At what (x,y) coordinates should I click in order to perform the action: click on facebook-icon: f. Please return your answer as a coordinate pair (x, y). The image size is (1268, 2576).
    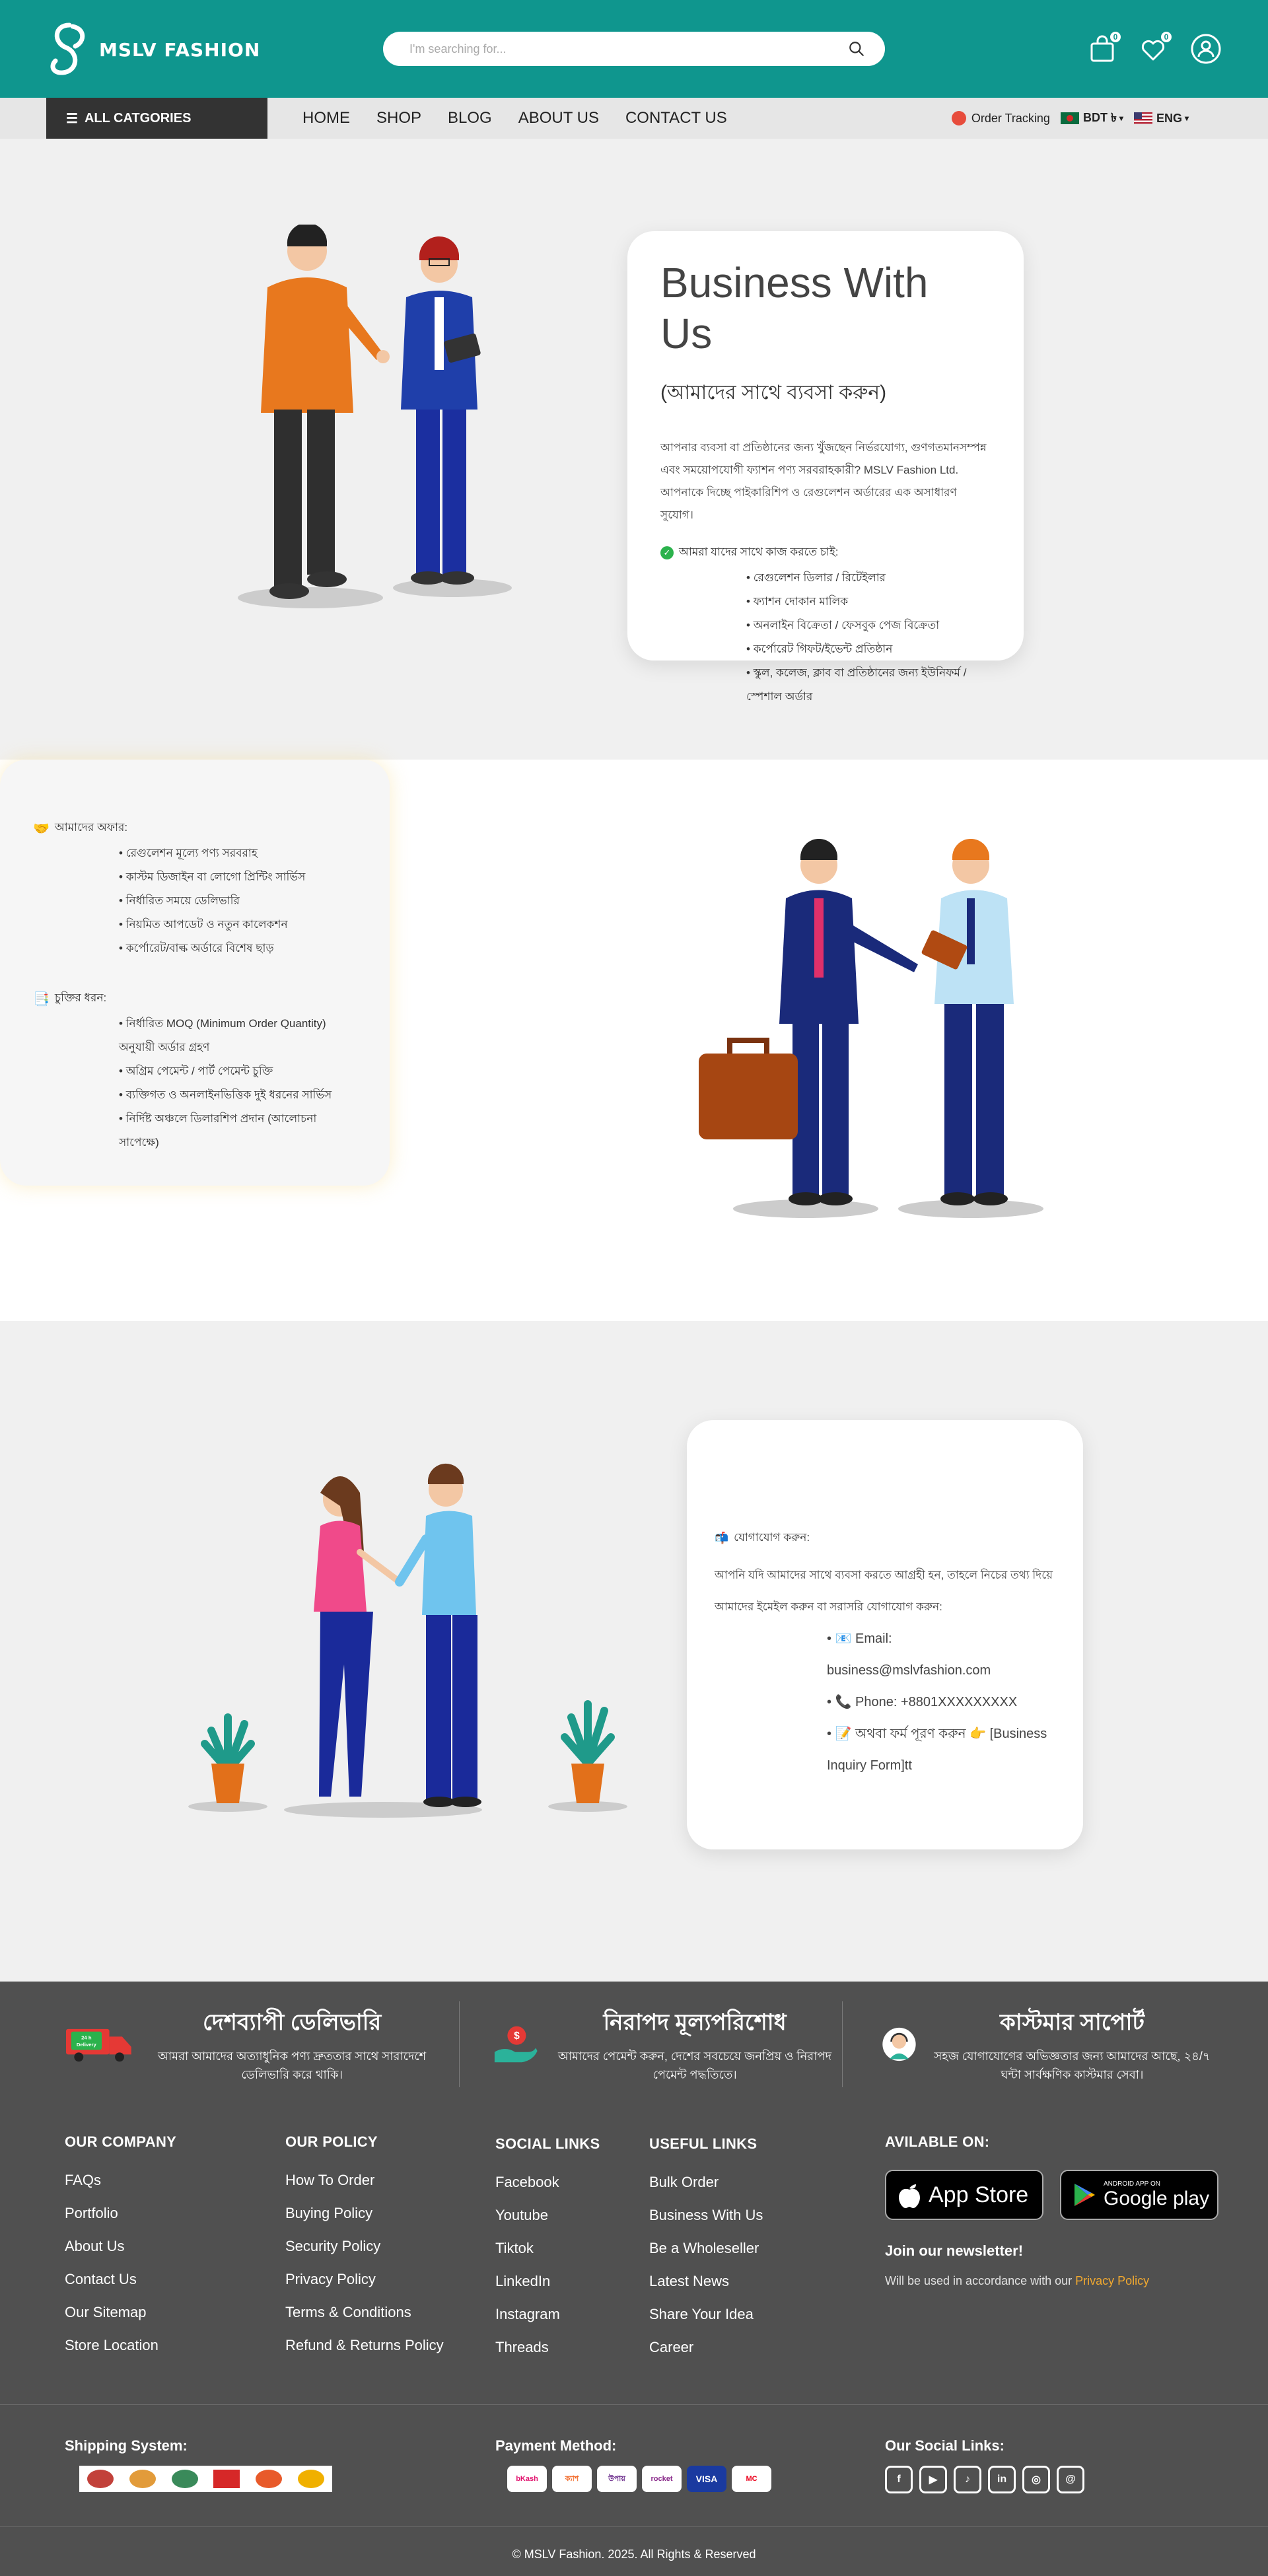
    Looking at the image, I should click on (899, 2480).